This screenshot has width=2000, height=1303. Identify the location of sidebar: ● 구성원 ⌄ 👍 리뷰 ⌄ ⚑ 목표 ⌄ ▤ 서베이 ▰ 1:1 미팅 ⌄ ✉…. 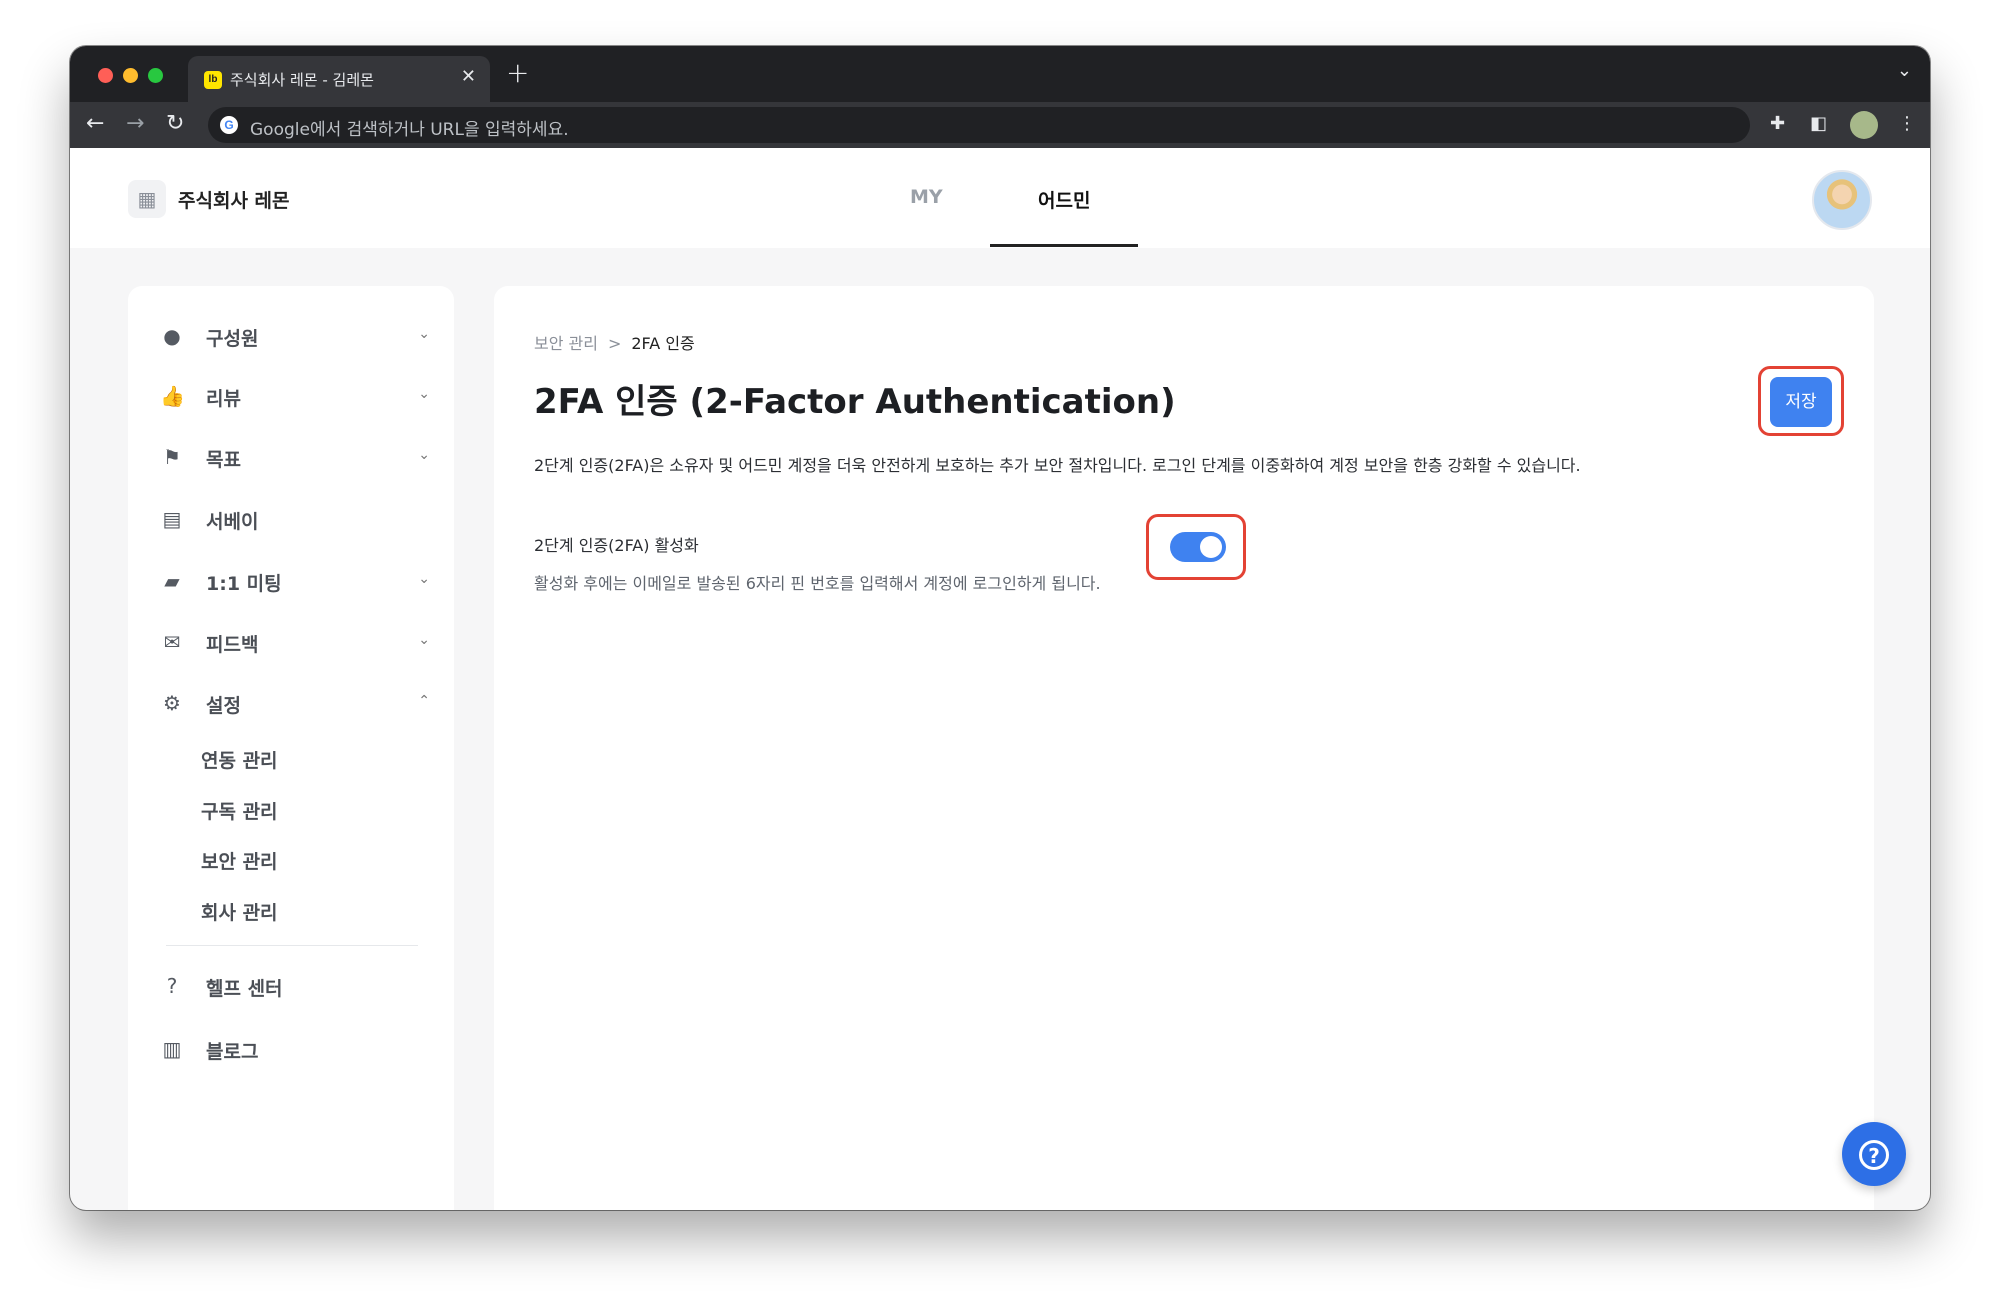
(291, 748).